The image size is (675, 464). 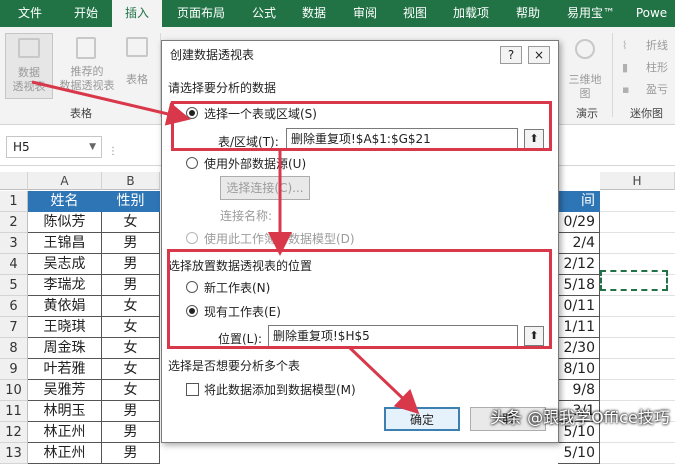 I want to click on watermark: 头条 @跟我学Office技巧, so click(x=580, y=417).